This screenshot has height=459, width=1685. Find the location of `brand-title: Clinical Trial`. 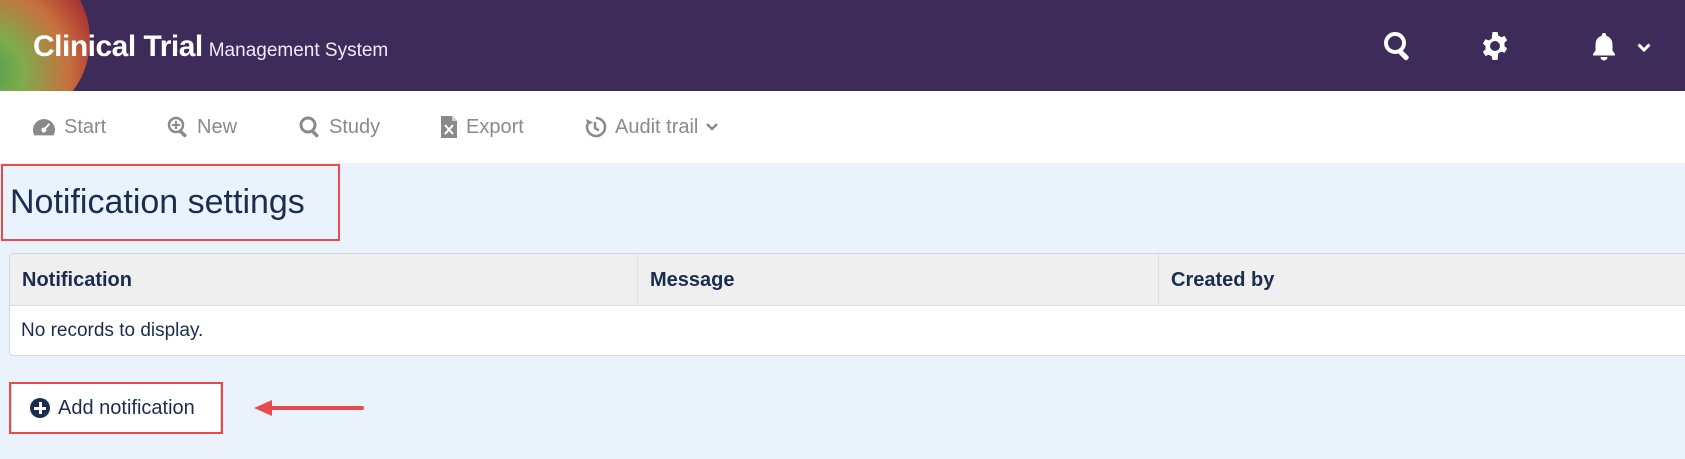

brand-title: Clinical Trial is located at coordinates (118, 46).